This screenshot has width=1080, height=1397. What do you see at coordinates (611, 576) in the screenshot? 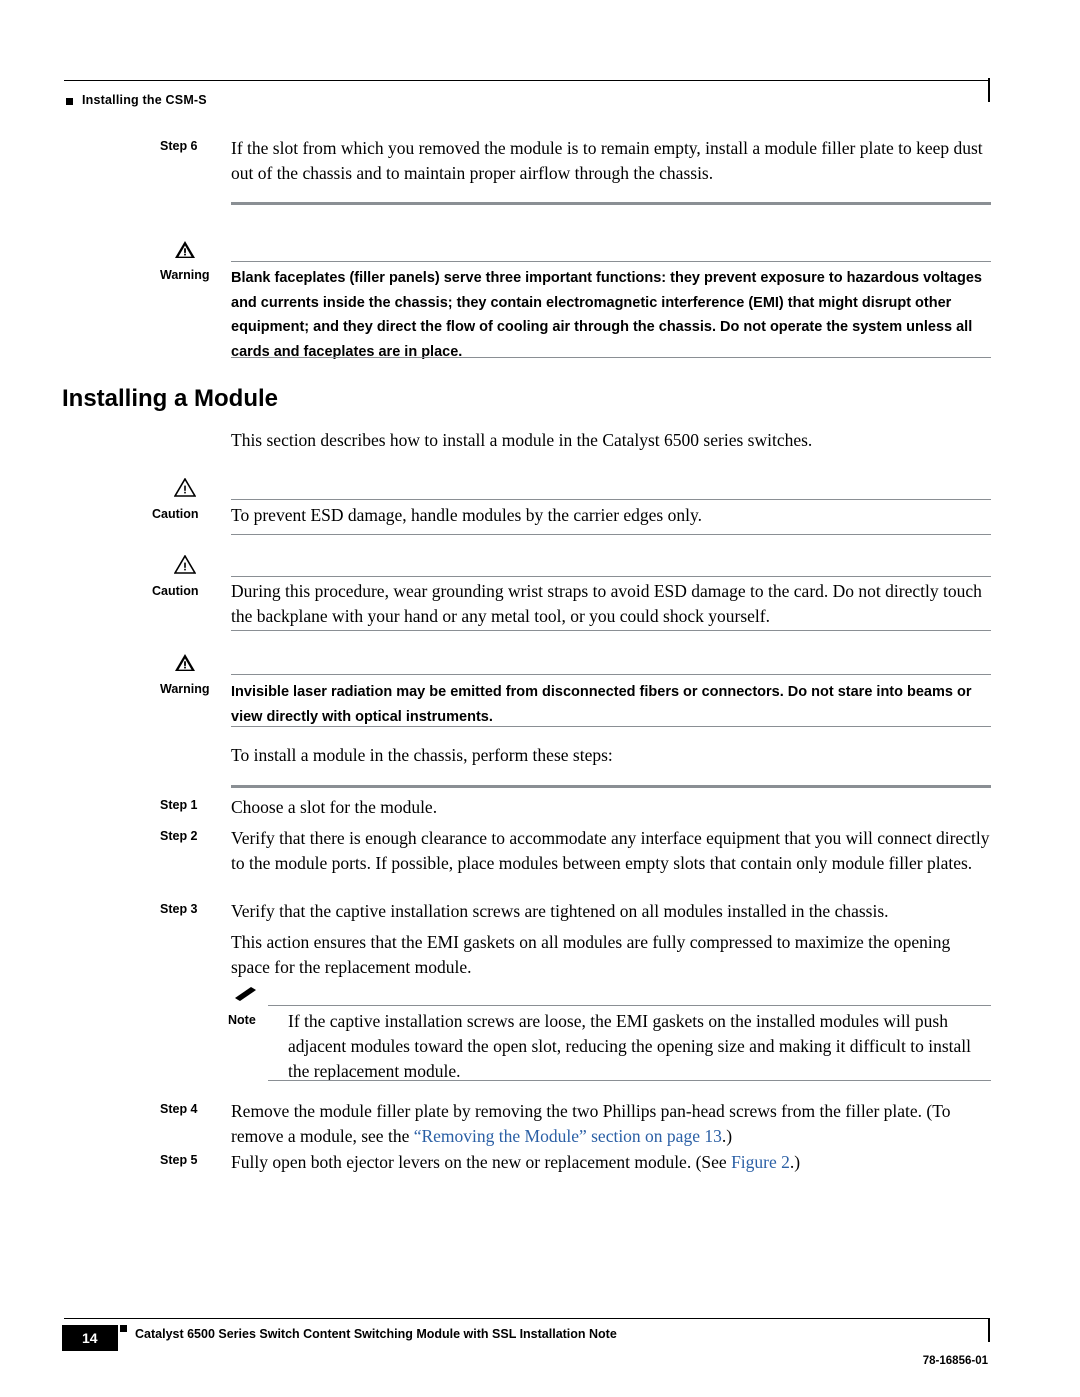
I see `caution2-top-rule` at bounding box center [611, 576].